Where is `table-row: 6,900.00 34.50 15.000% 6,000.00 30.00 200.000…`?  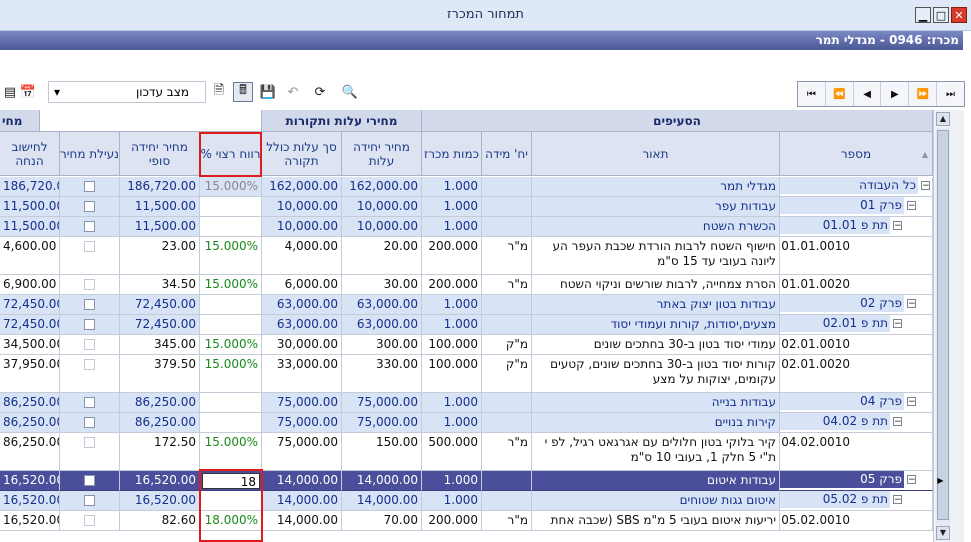 table-row: 6,900.00 34.50 15.000% 6,000.00 30.00 200.000… is located at coordinates (466, 285).